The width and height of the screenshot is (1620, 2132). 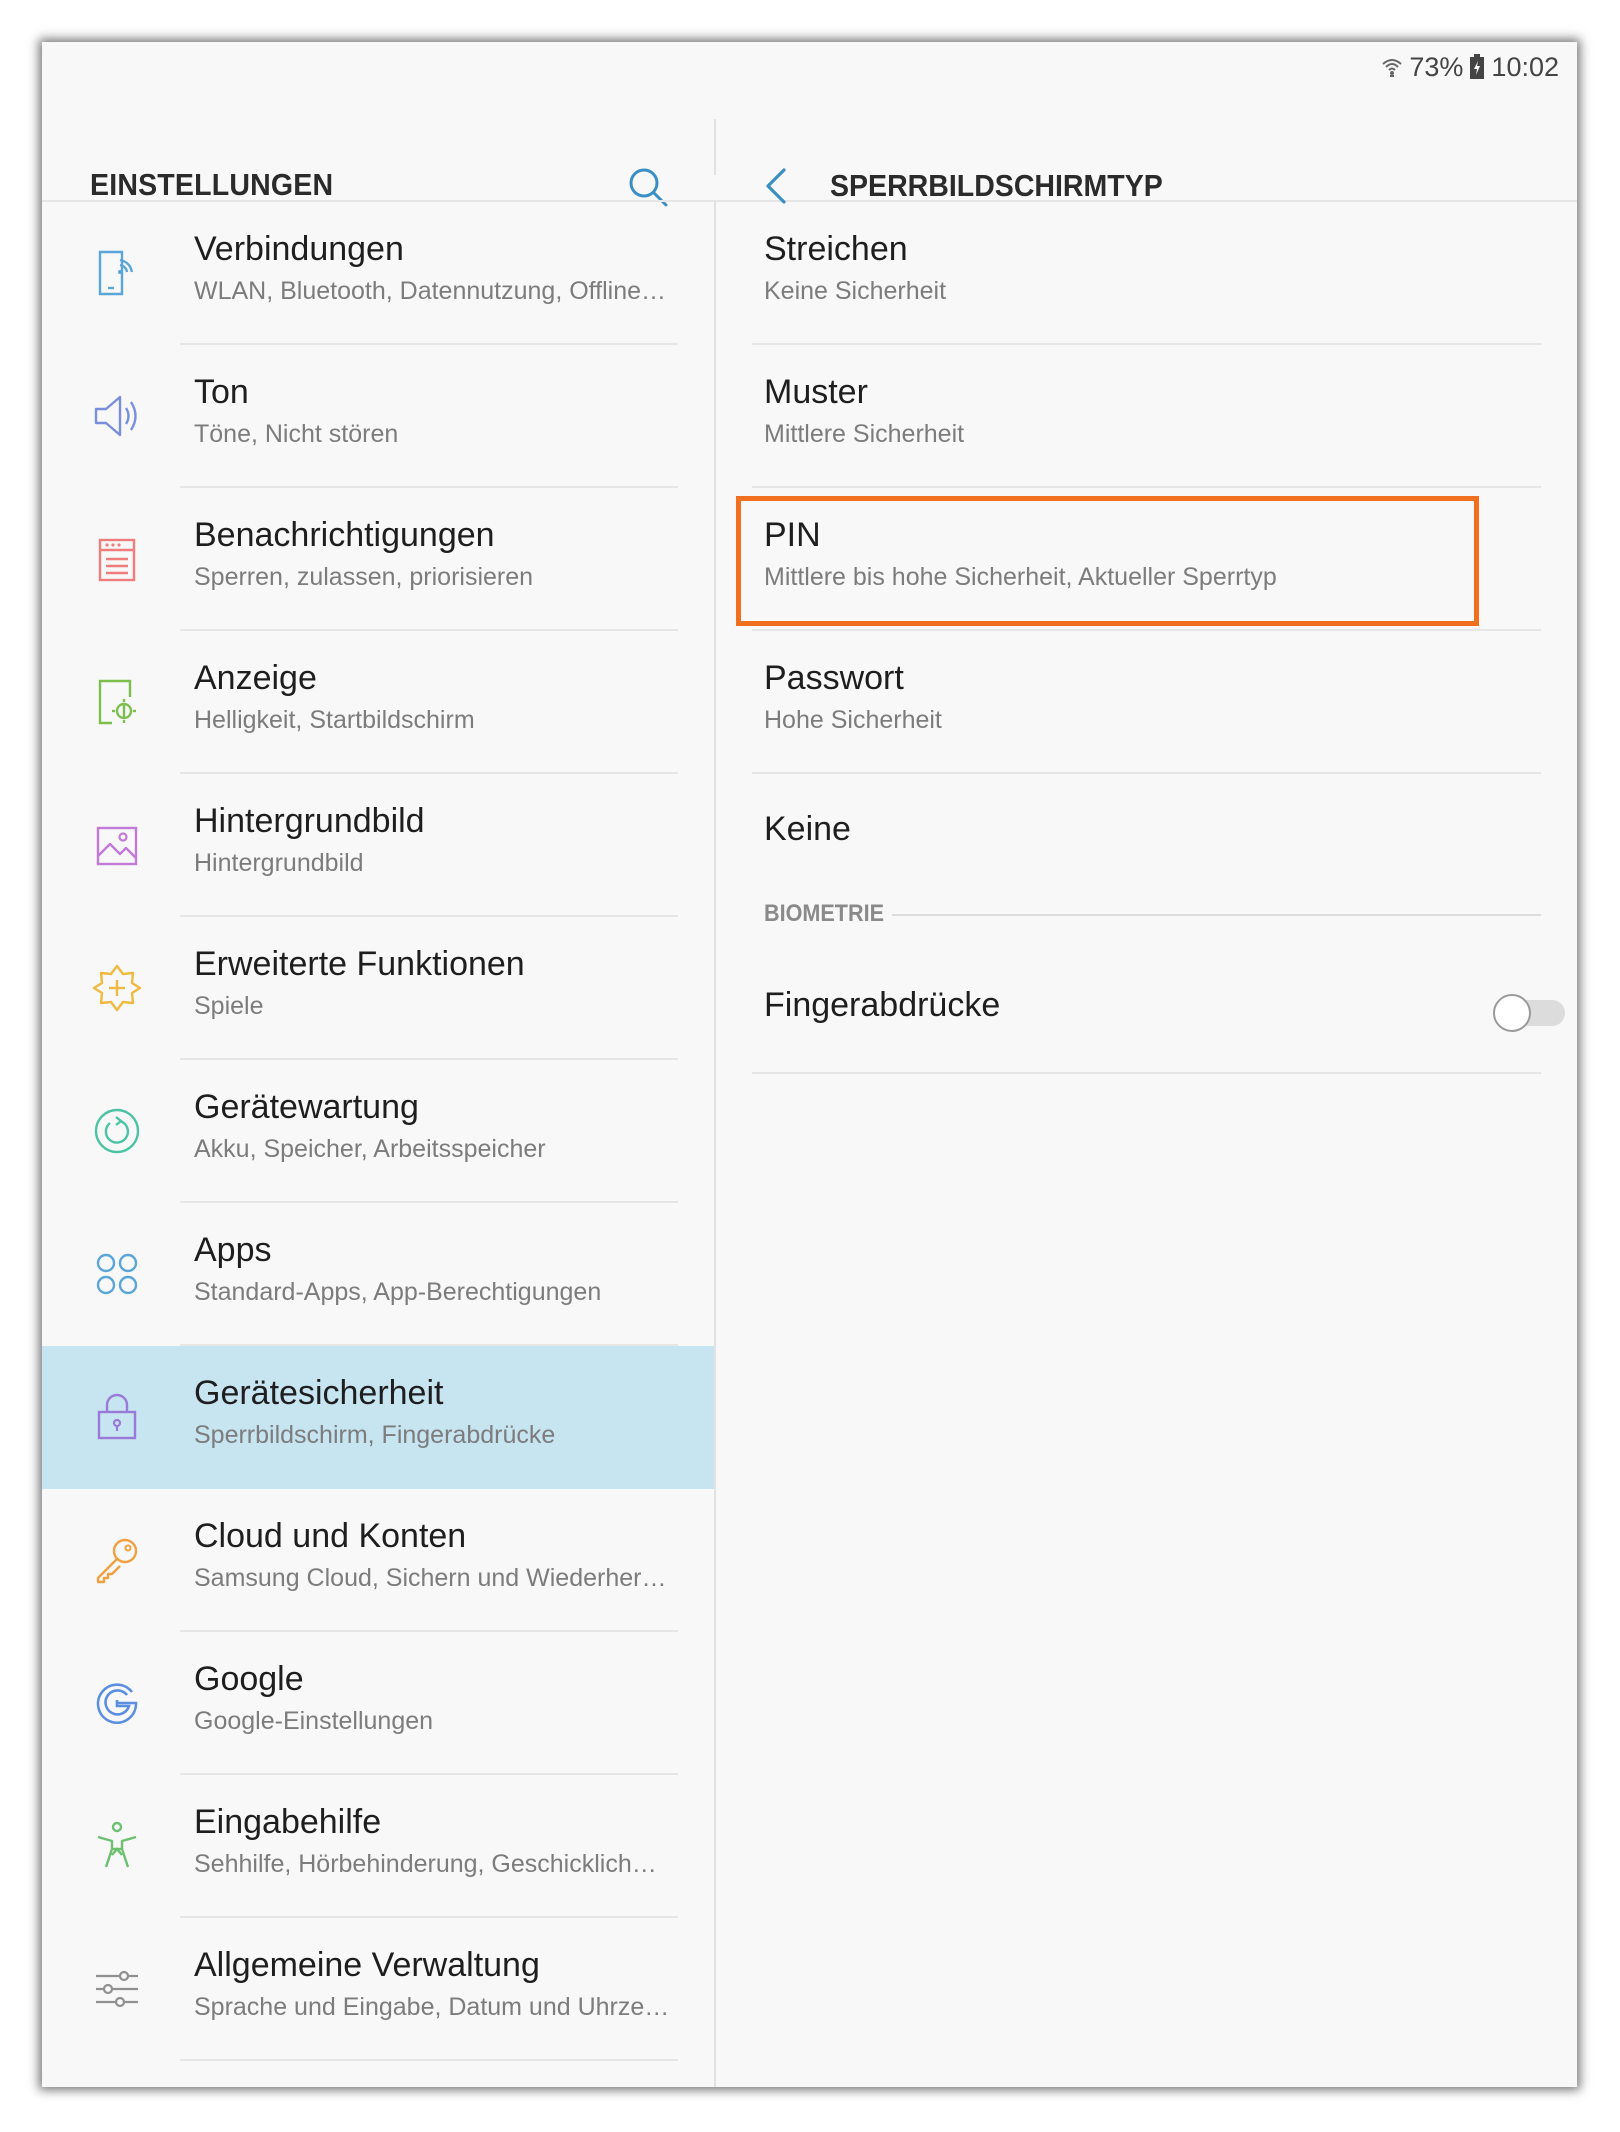 What do you see at coordinates (378, 845) in the screenshot?
I see `menu-item-hintergrundbild: Hintergrundbild Hintergrundbild` at bounding box center [378, 845].